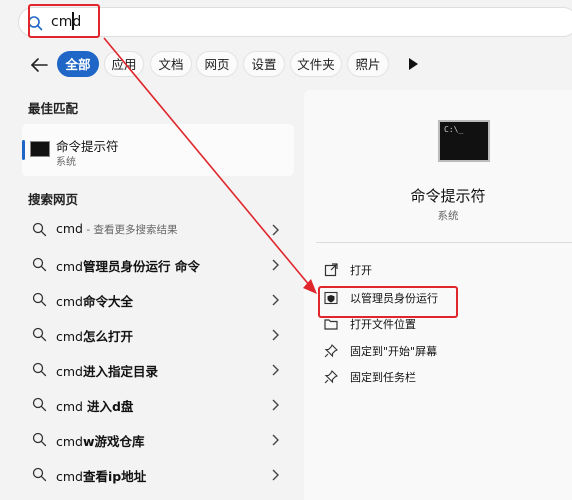 This screenshot has width=572, height=500. What do you see at coordinates (66, 162) in the screenshot?
I see `best-match-type: 系统` at bounding box center [66, 162].